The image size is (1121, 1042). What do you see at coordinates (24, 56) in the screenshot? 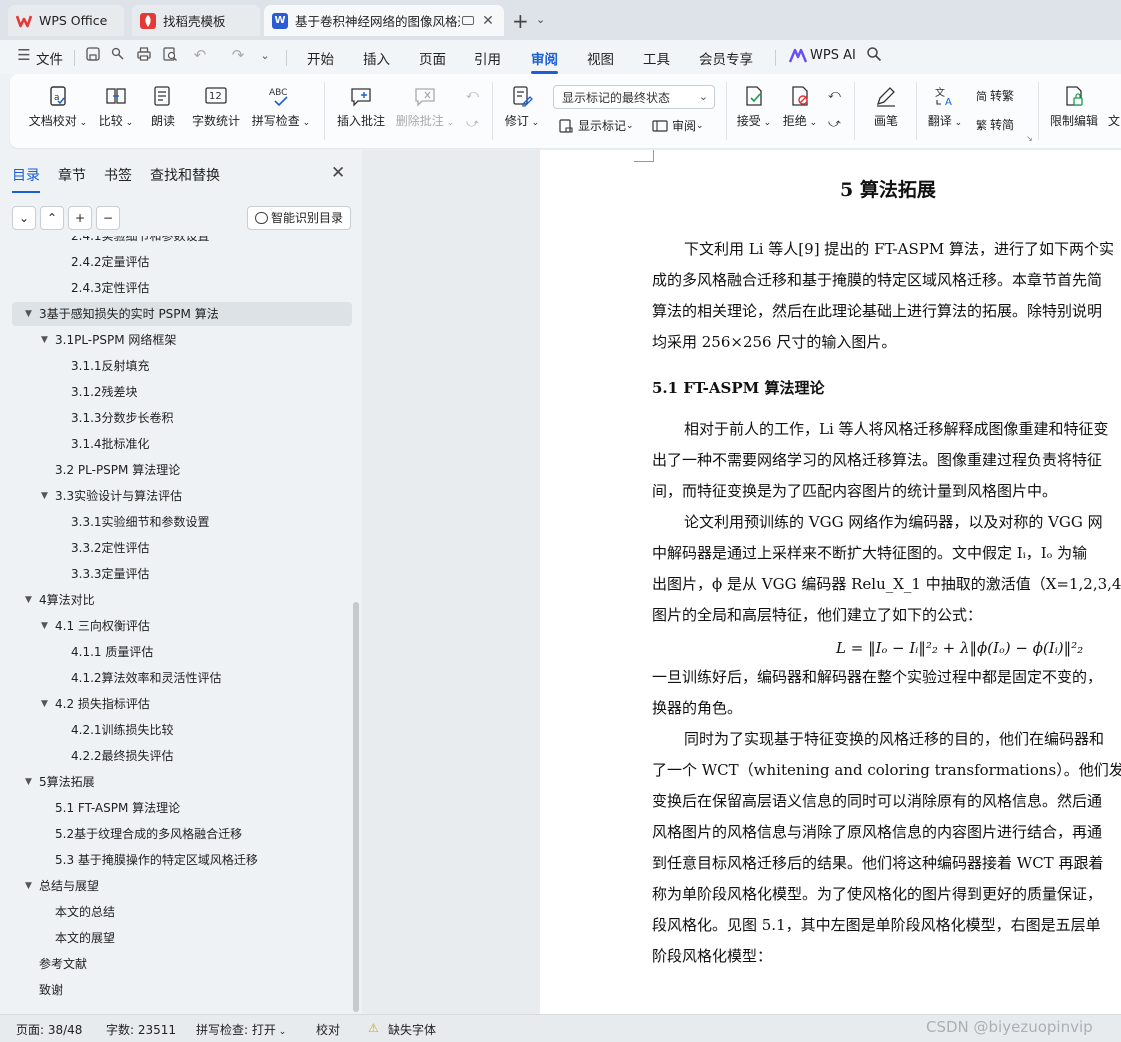
I see `hamburger-menu-icon: ☰` at bounding box center [24, 56].